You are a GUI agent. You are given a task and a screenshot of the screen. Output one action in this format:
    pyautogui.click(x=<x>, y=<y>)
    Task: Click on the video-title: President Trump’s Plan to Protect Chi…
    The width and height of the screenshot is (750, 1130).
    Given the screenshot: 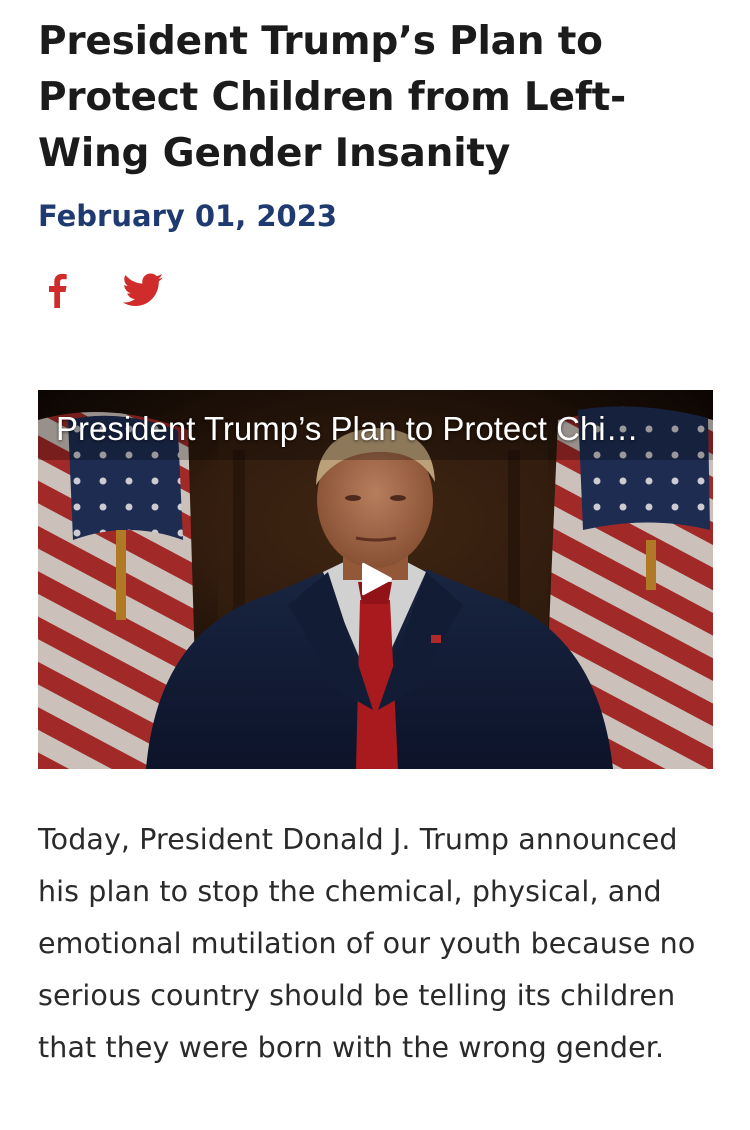 What is the action you would take?
    pyautogui.click(x=347, y=428)
    